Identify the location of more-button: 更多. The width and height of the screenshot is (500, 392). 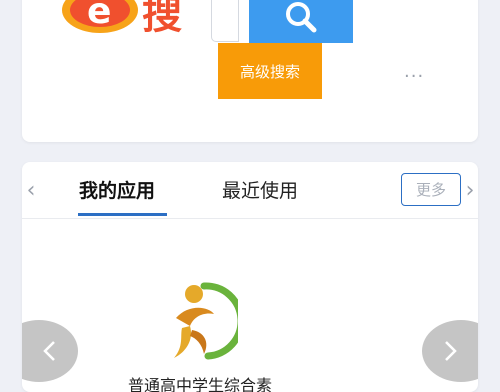
(431, 189).